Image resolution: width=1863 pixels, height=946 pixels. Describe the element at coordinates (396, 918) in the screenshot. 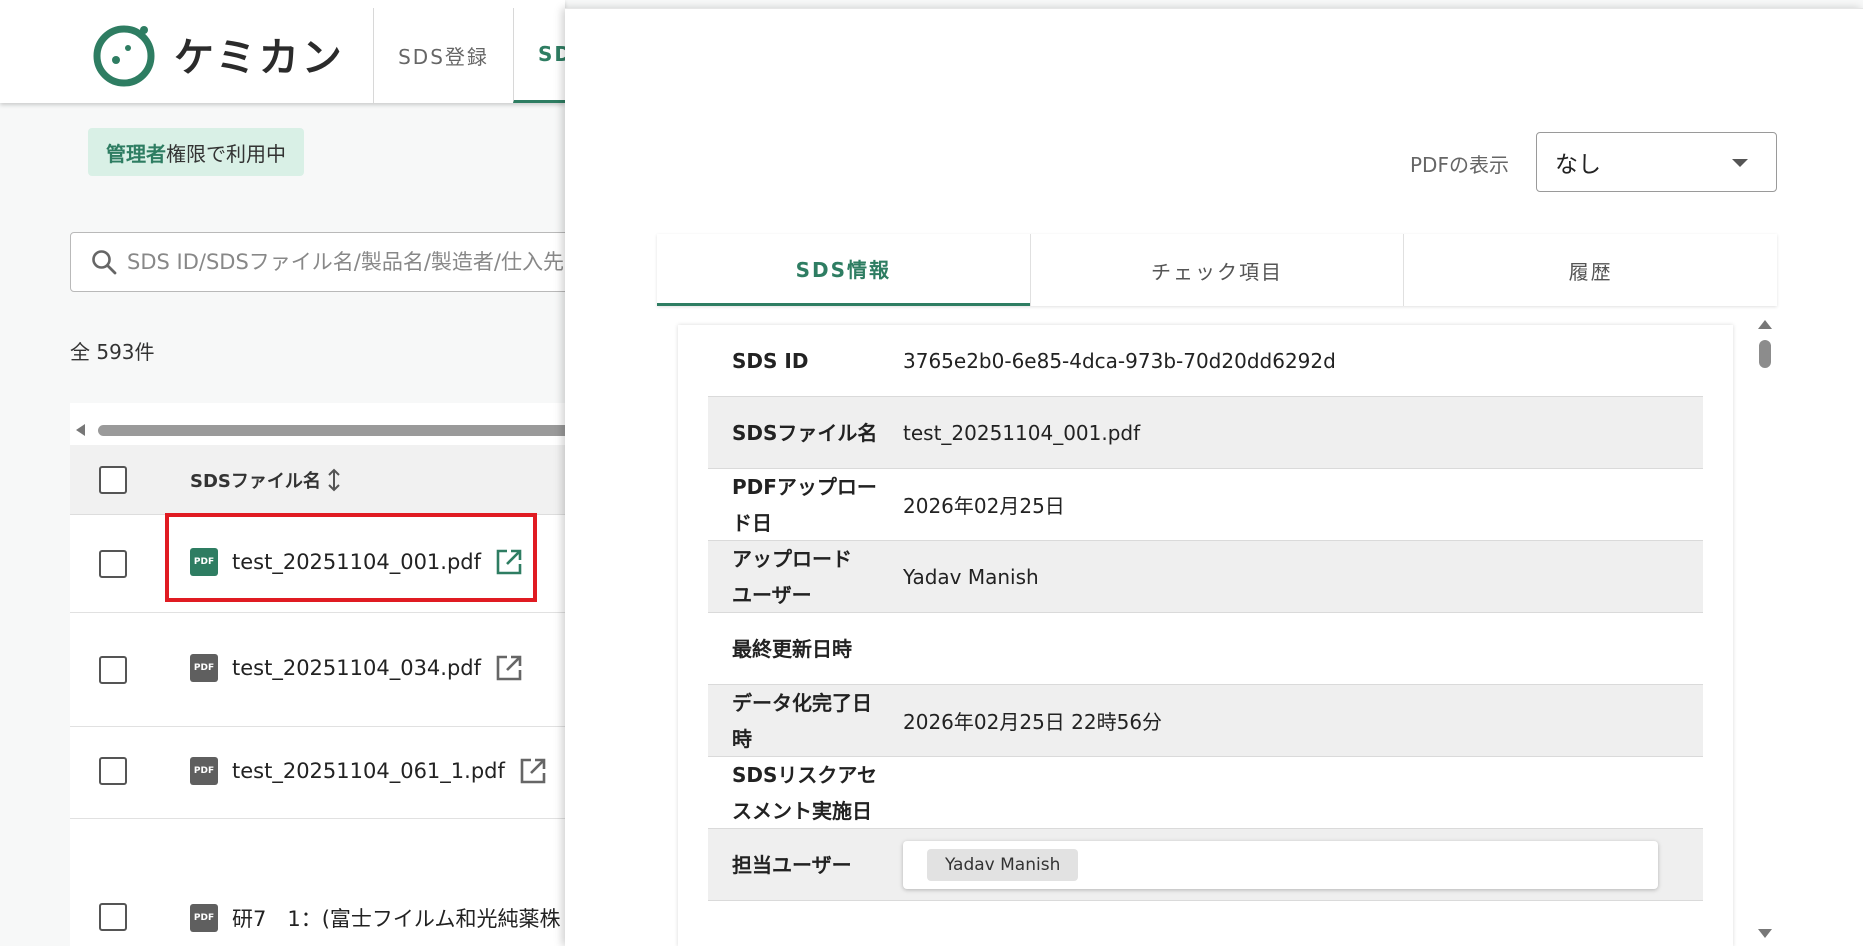

I see `file-name: 研7 1：(富士フイルム和光純薬株` at that location.